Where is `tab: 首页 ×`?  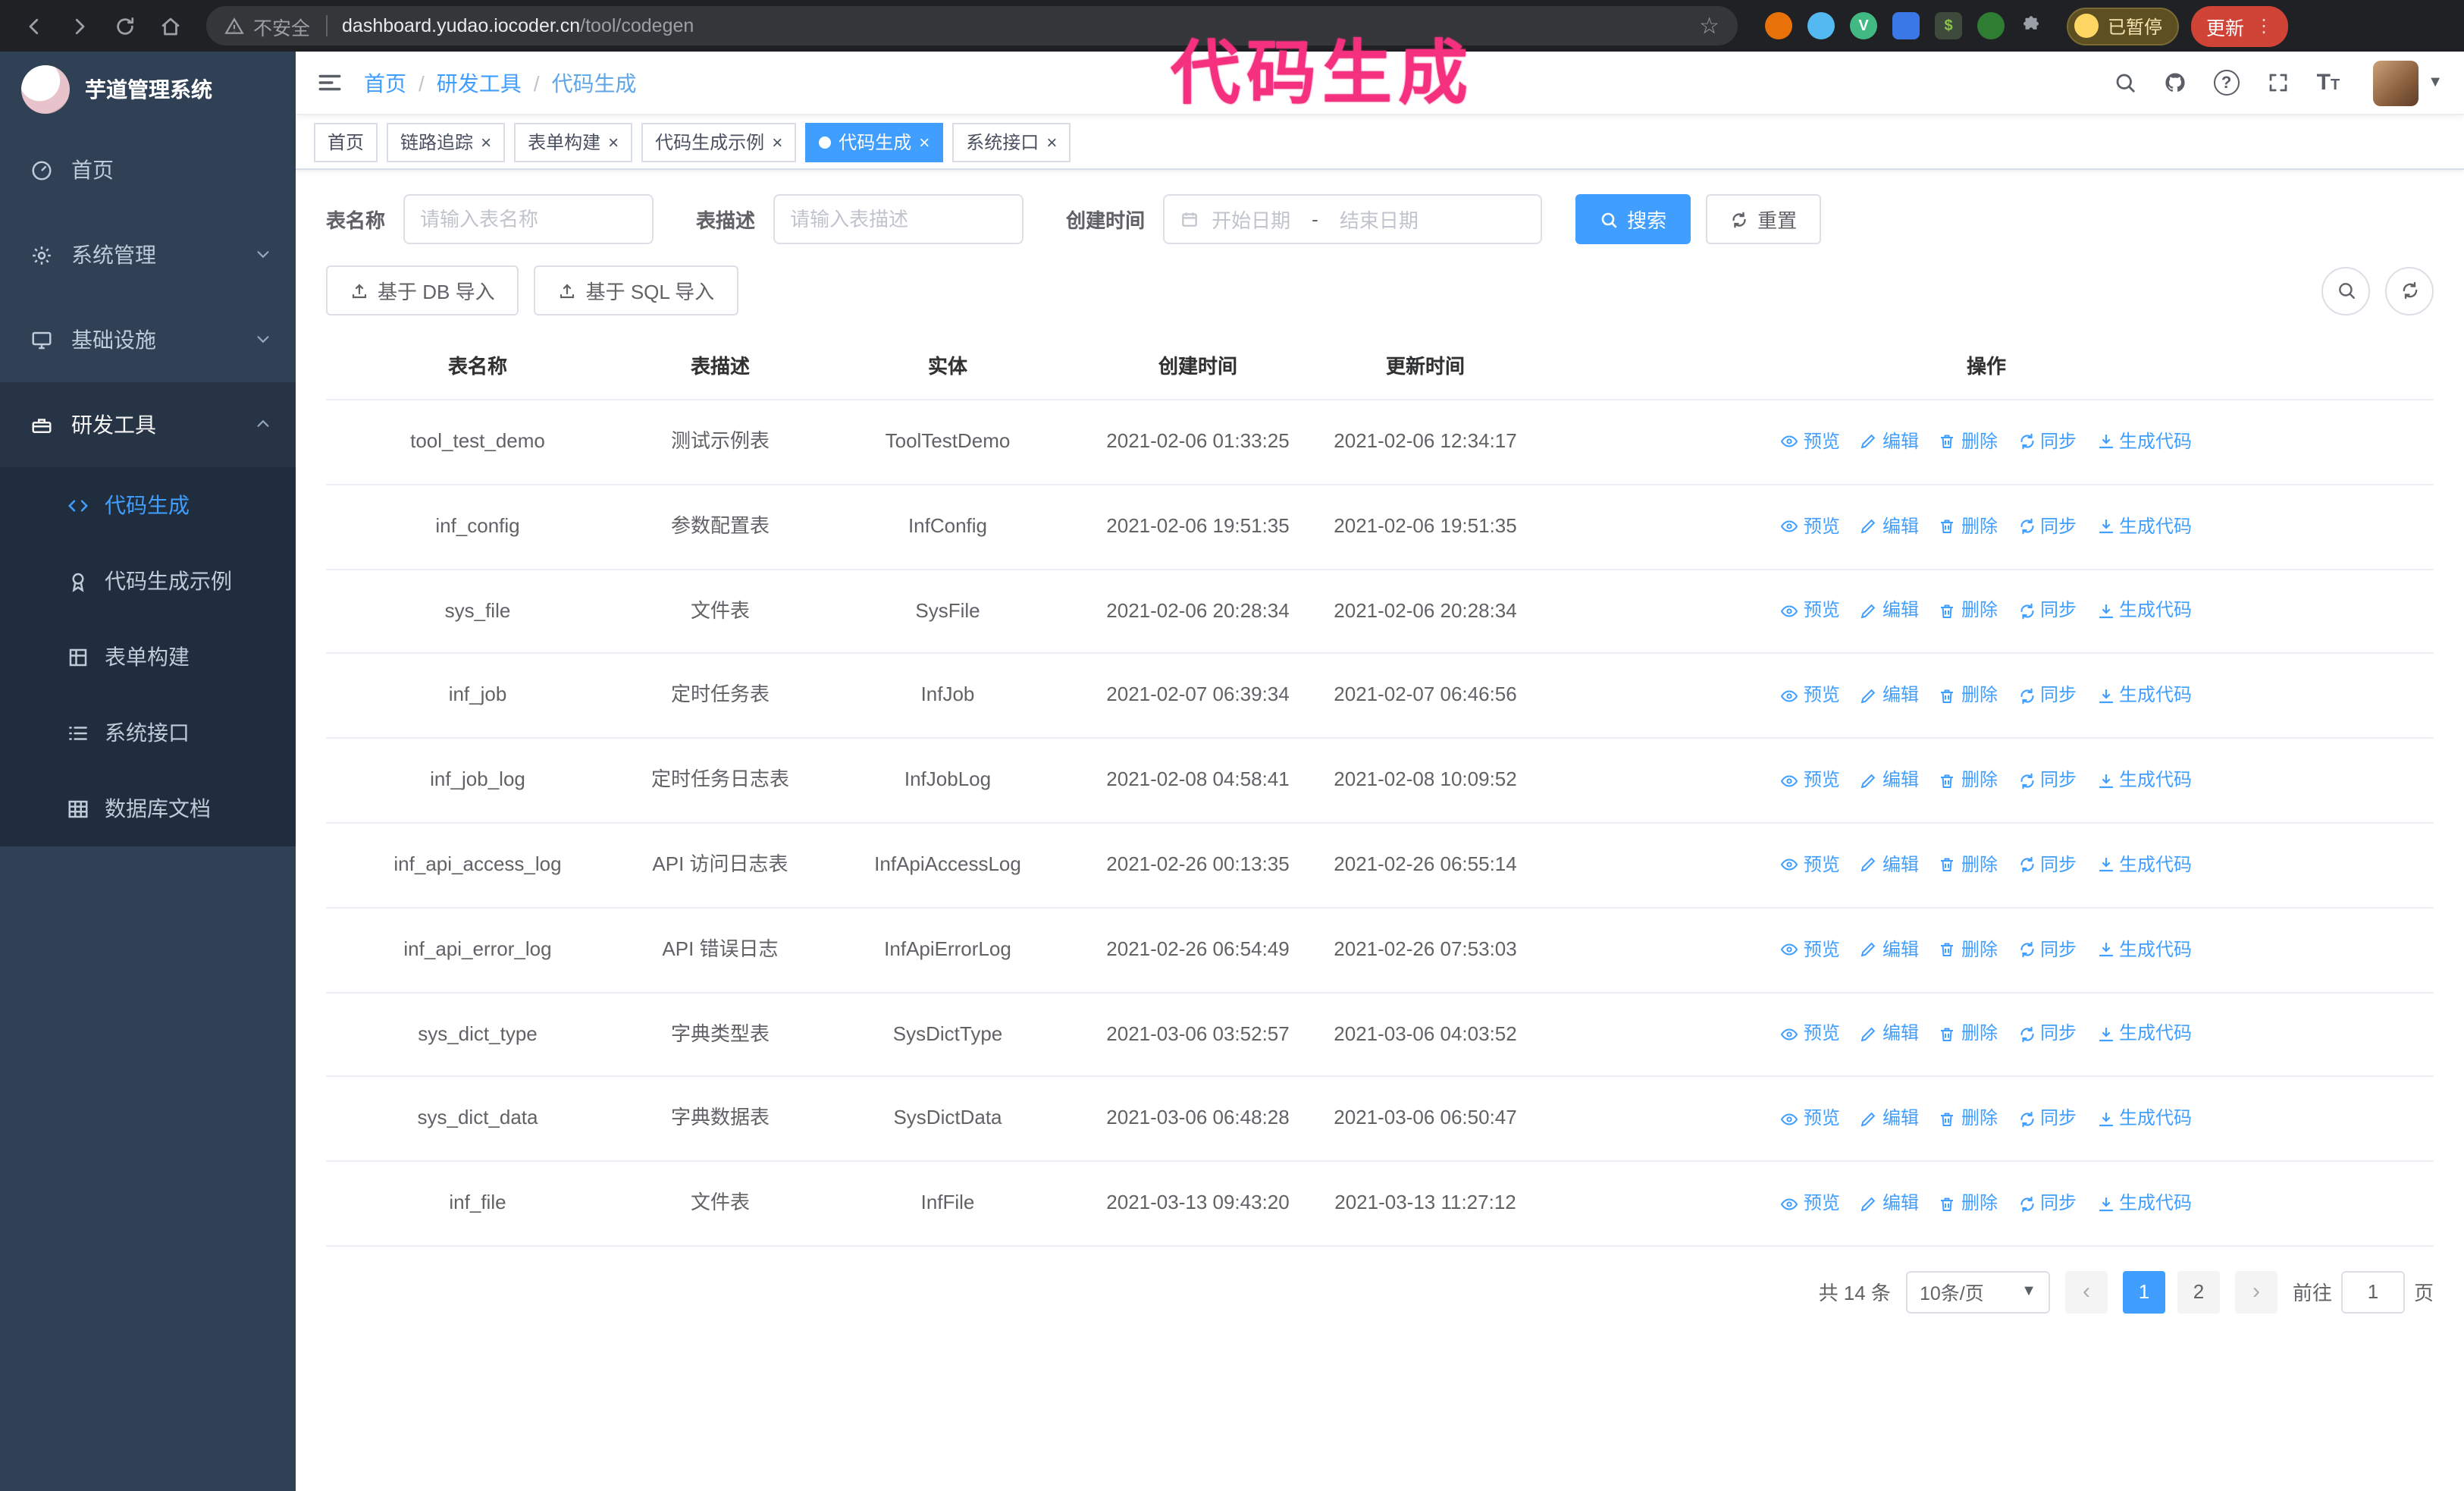 tab: 首页 × is located at coordinates (346, 142).